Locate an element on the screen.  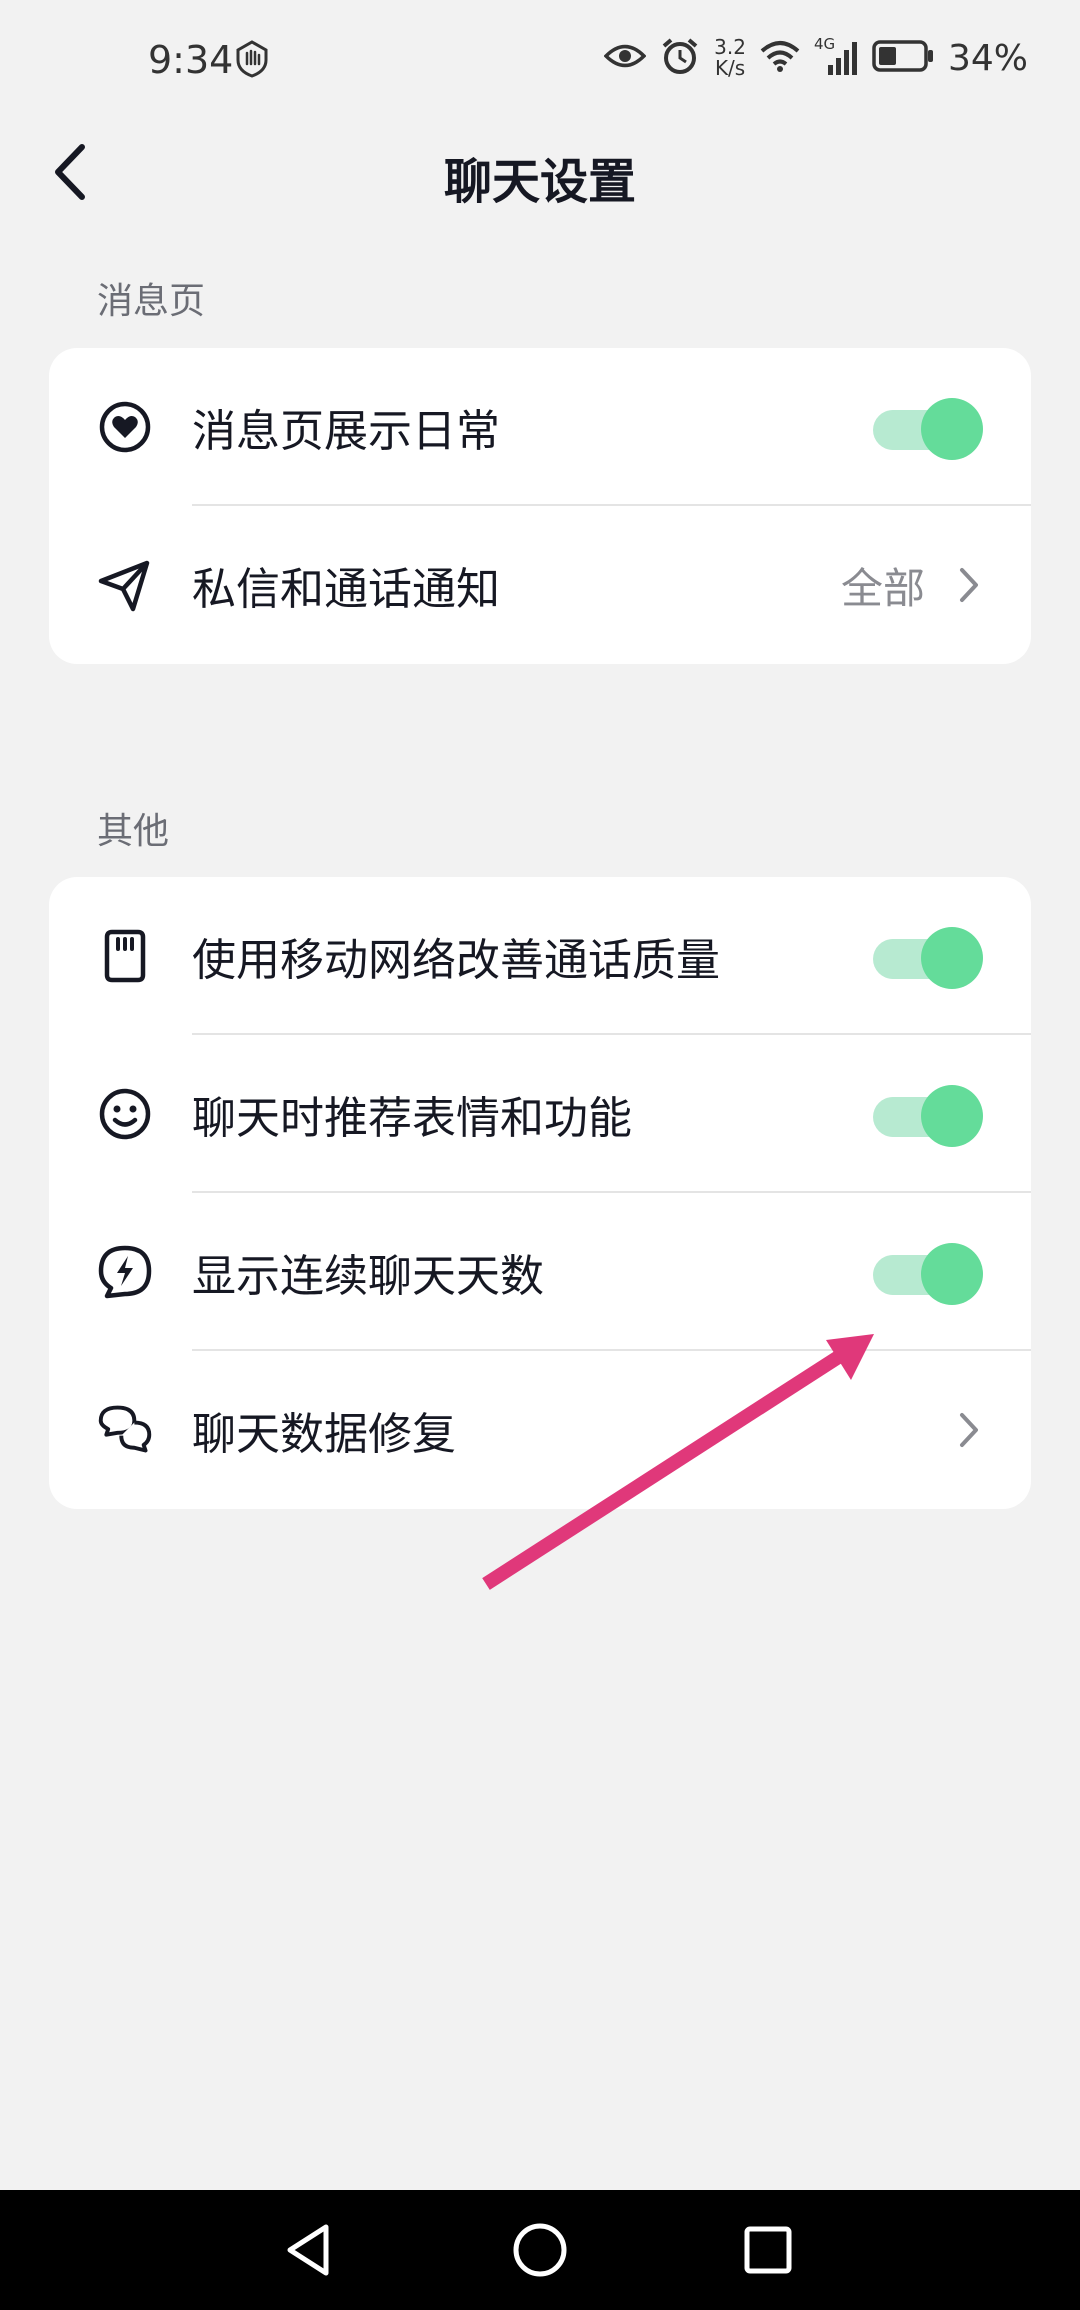
nav-back-button is located at coordinates (308, 2250).